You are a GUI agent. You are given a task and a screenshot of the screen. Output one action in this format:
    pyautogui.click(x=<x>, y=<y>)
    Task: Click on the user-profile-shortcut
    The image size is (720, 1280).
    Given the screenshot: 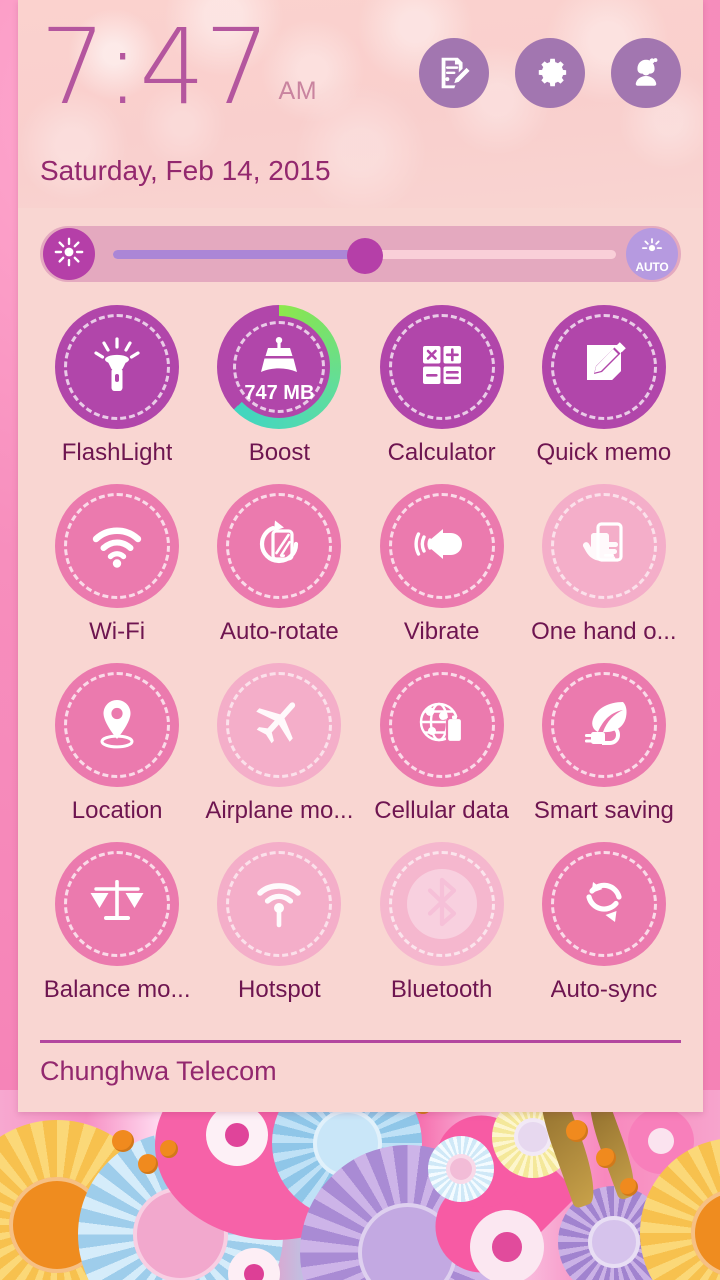 What is the action you would take?
    pyautogui.click(x=646, y=73)
    